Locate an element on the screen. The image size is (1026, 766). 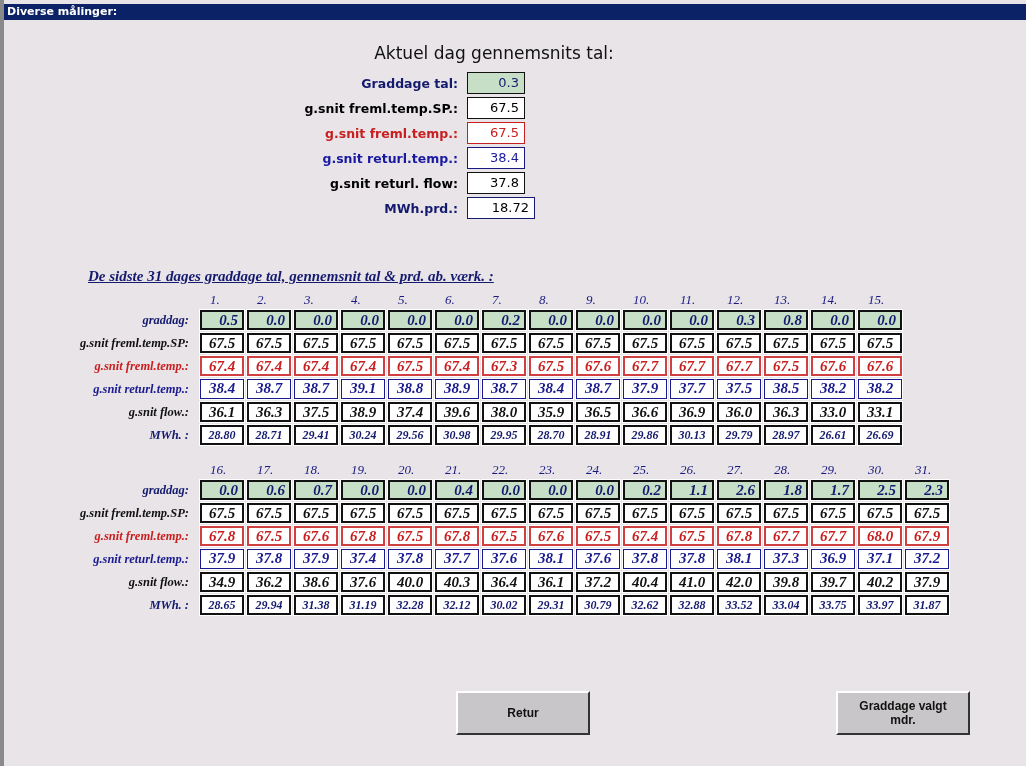
table-cell: 39.1 is located at coordinates (363, 389).